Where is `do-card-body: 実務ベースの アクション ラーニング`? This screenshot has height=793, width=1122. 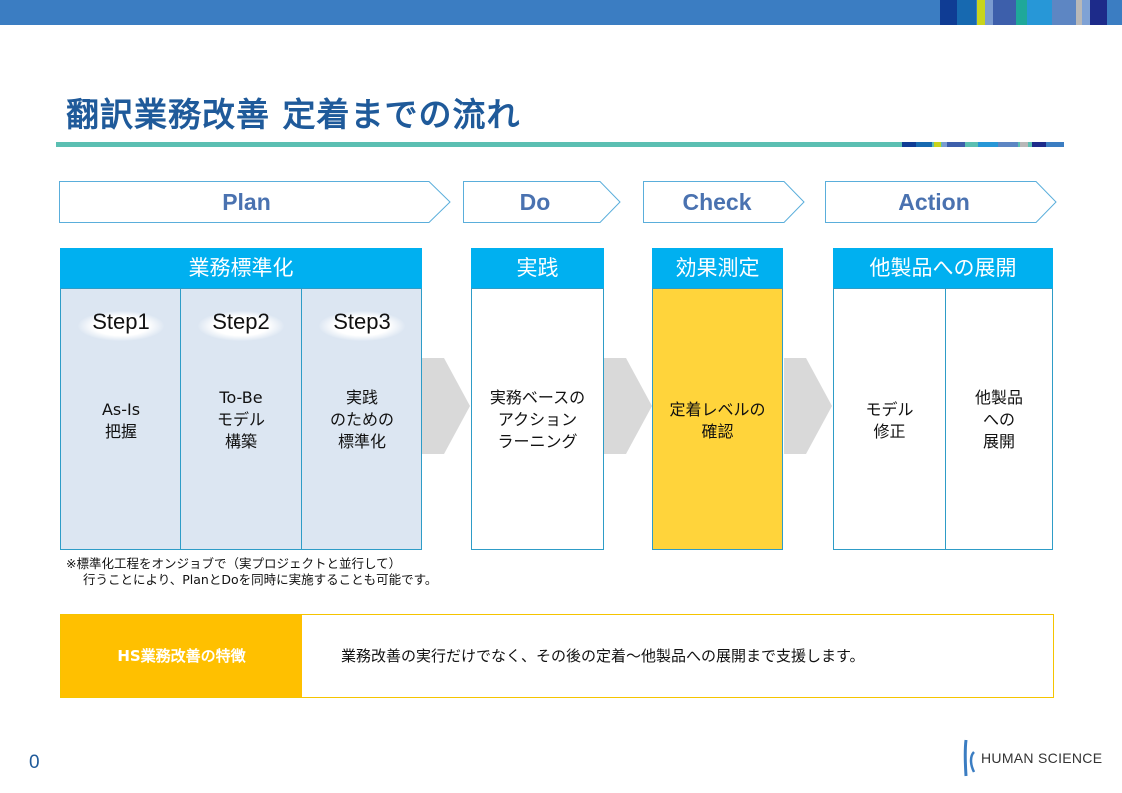 do-card-body: 実務ベースの アクション ラーニング is located at coordinates (537, 419).